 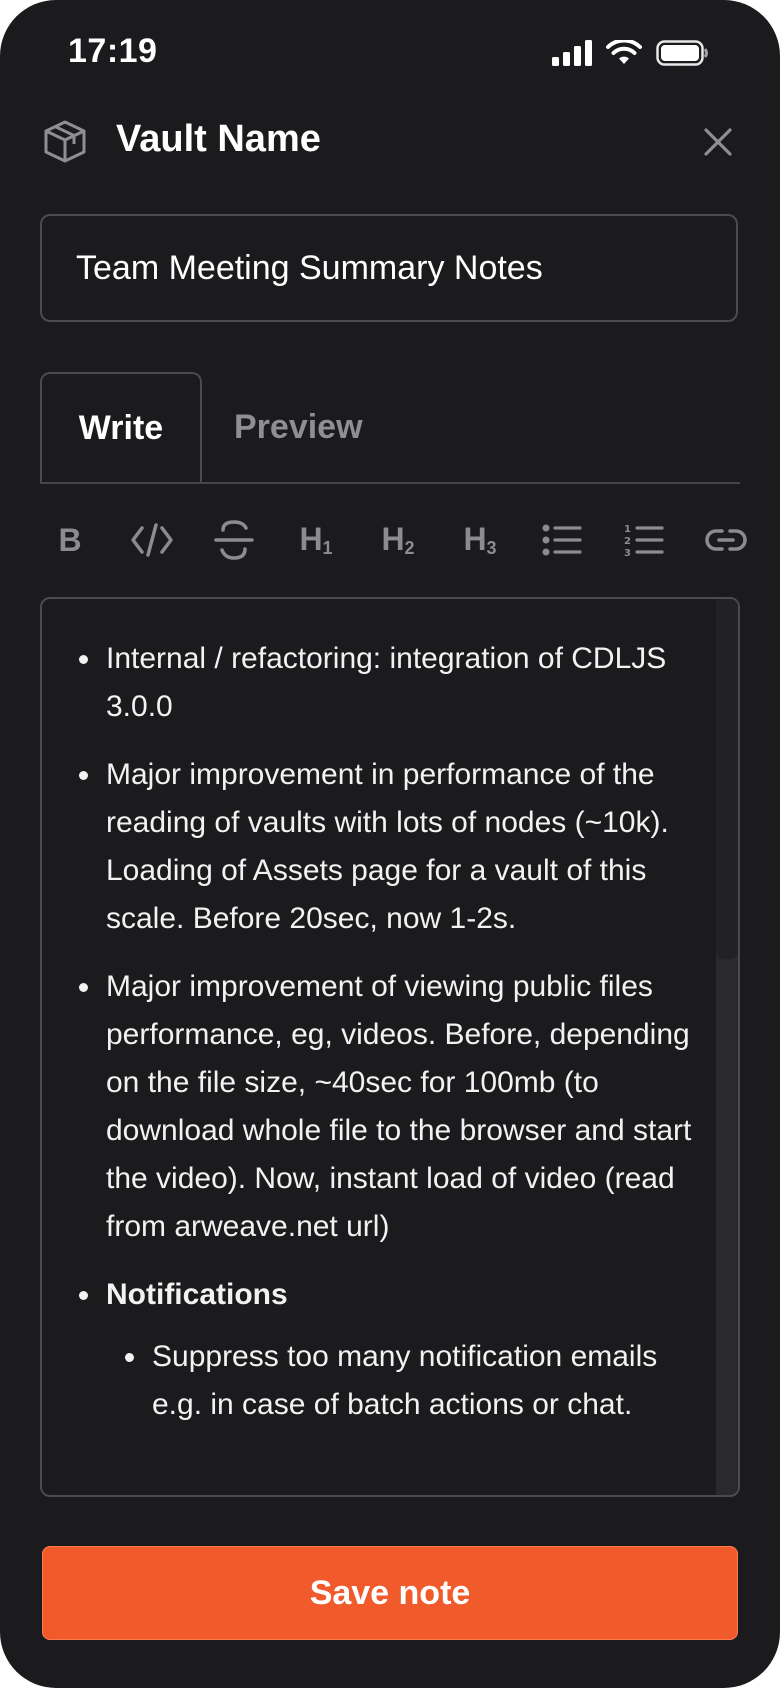 I want to click on vault-cube-icon, so click(x=65, y=141).